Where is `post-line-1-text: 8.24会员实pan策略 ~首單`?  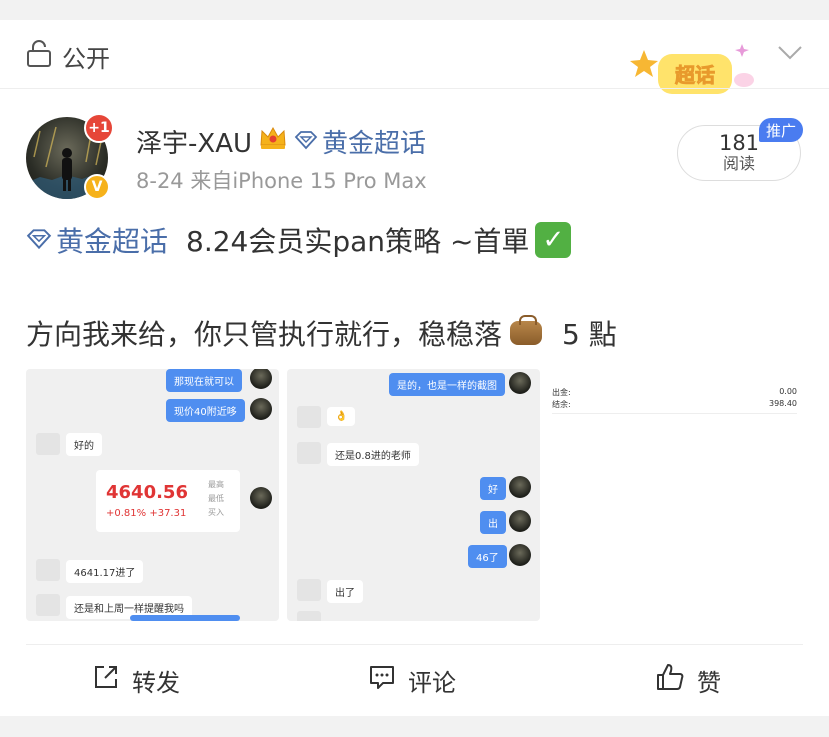
post-line-1-text: 8.24会员实pan策略 ~首單 is located at coordinates (358, 241).